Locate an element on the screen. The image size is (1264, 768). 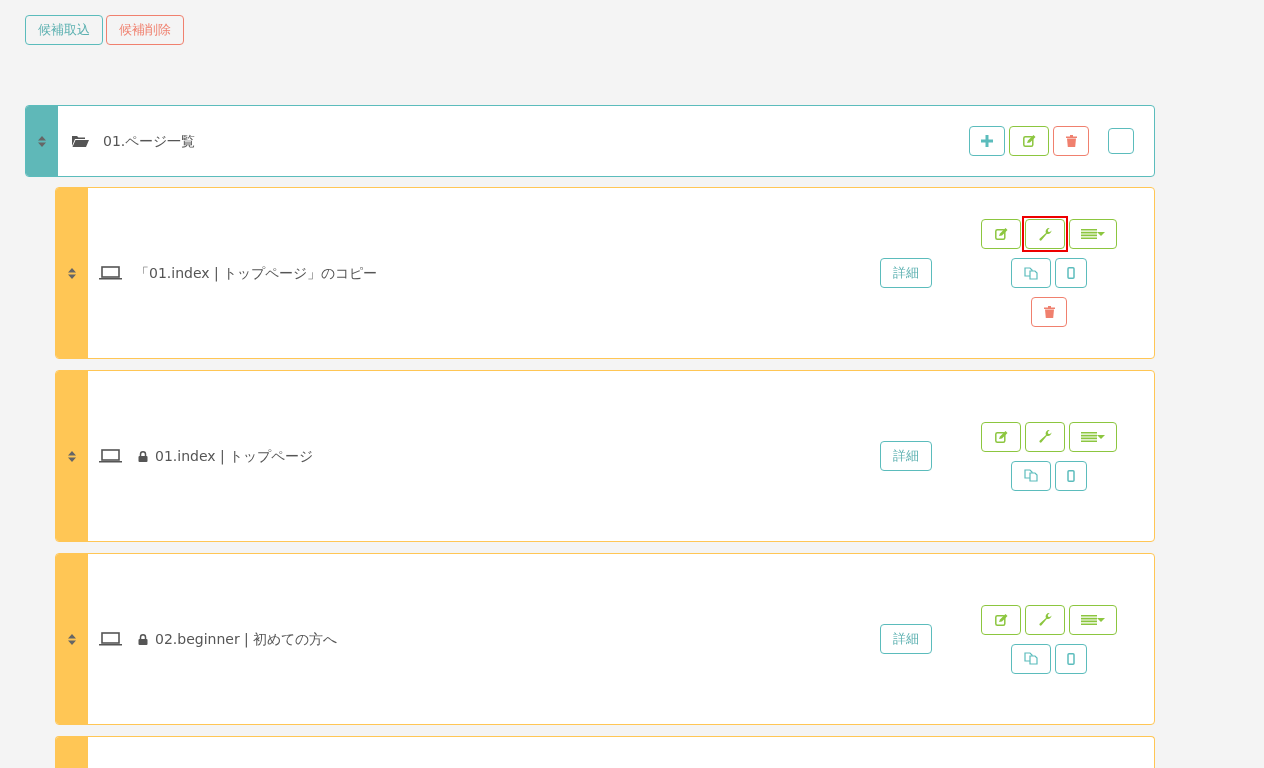
page-title: 01.index | トップページ is located at coordinates (234, 456).